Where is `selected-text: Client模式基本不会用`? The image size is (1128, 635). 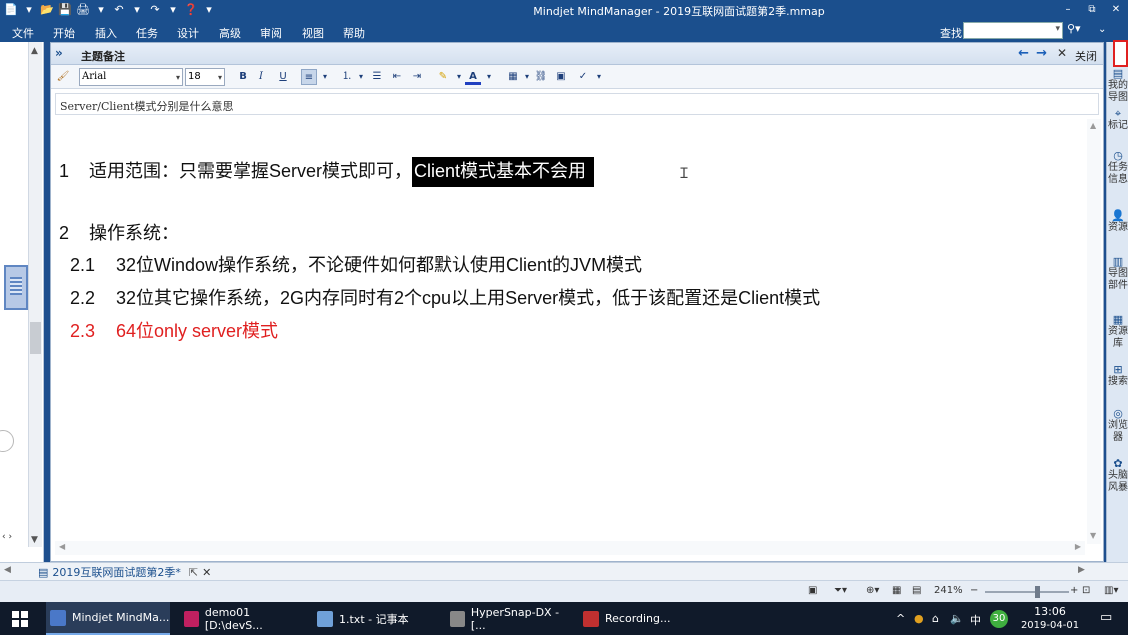 selected-text: Client模式基本不会用 is located at coordinates (503, 172).